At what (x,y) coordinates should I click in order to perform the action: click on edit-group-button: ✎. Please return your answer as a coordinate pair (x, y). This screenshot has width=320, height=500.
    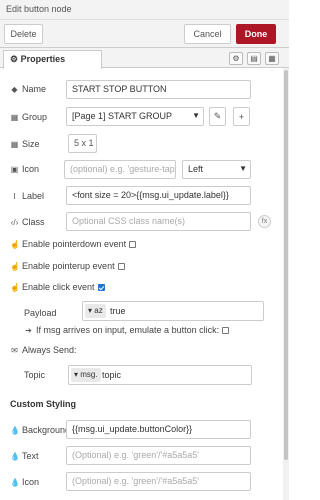
    Looking at the image, I should click on (217, 116).